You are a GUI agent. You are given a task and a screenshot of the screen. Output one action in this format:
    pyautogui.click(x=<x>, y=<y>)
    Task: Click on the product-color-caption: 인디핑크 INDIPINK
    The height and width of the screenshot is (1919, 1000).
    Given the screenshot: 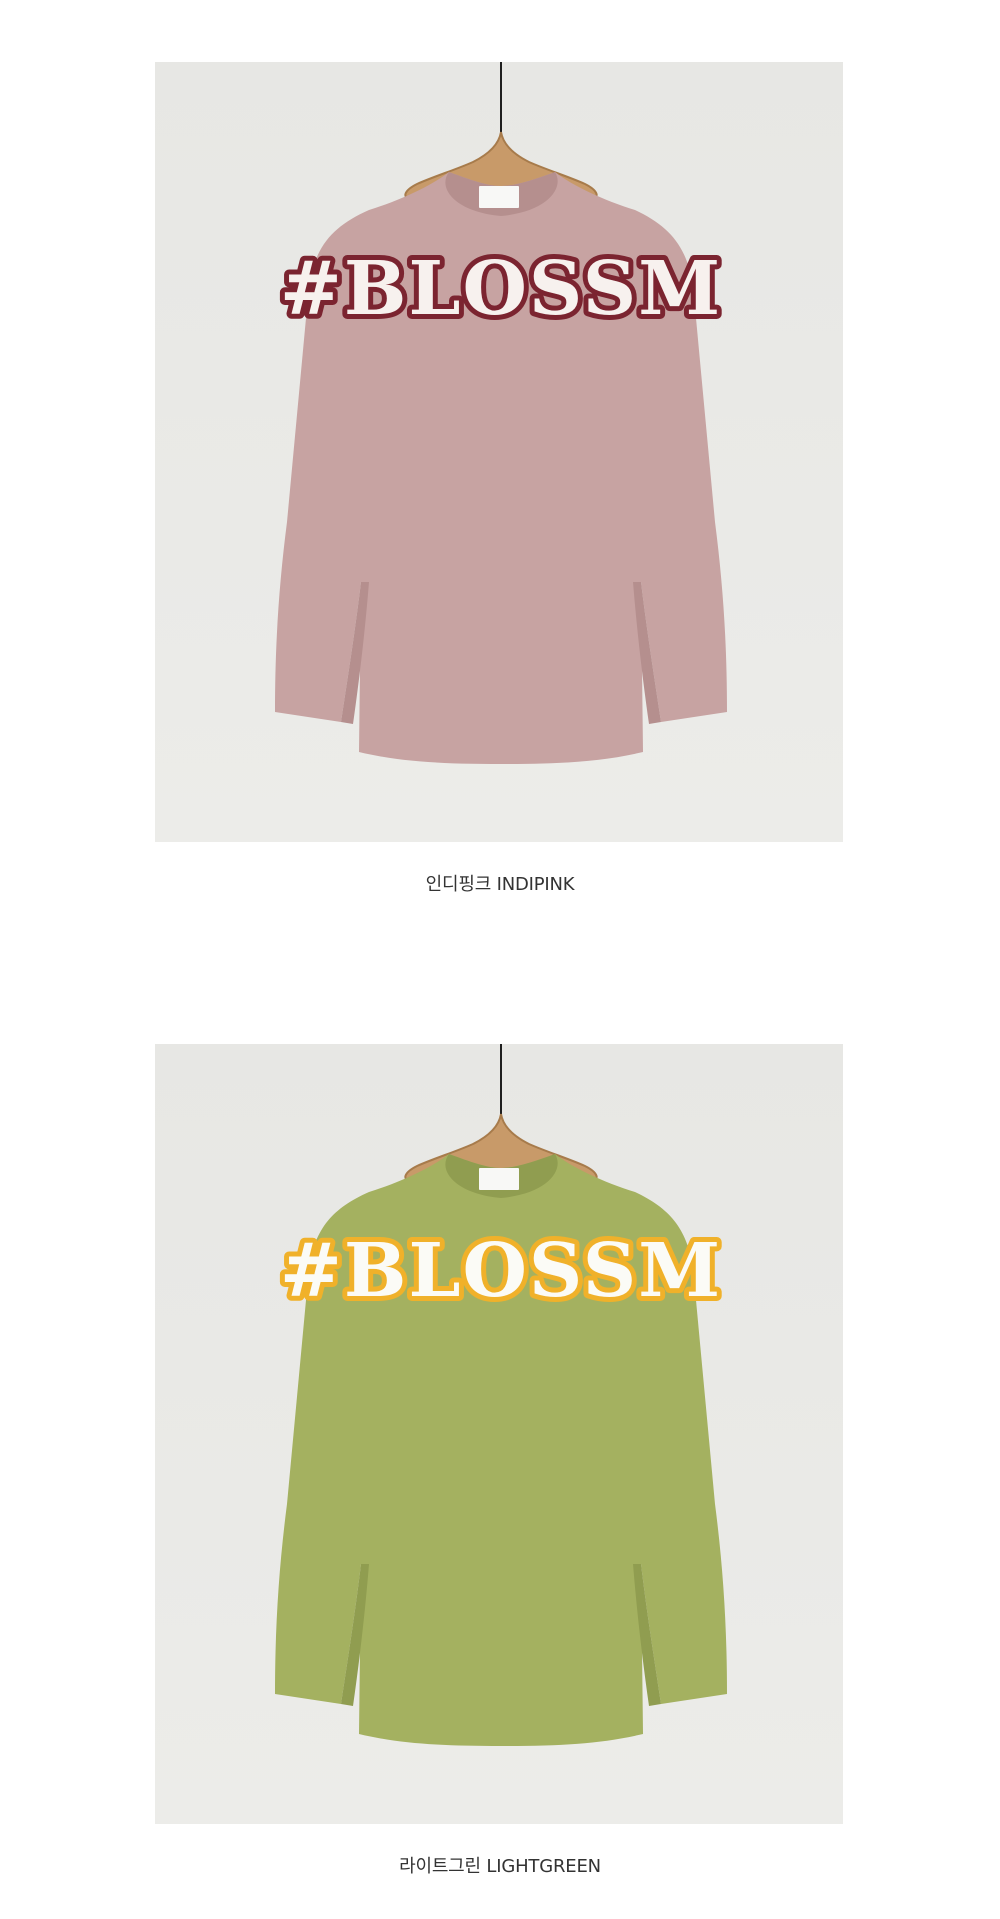 What is the action you would take?
    pyautogui.click(x=500, y=884)
    